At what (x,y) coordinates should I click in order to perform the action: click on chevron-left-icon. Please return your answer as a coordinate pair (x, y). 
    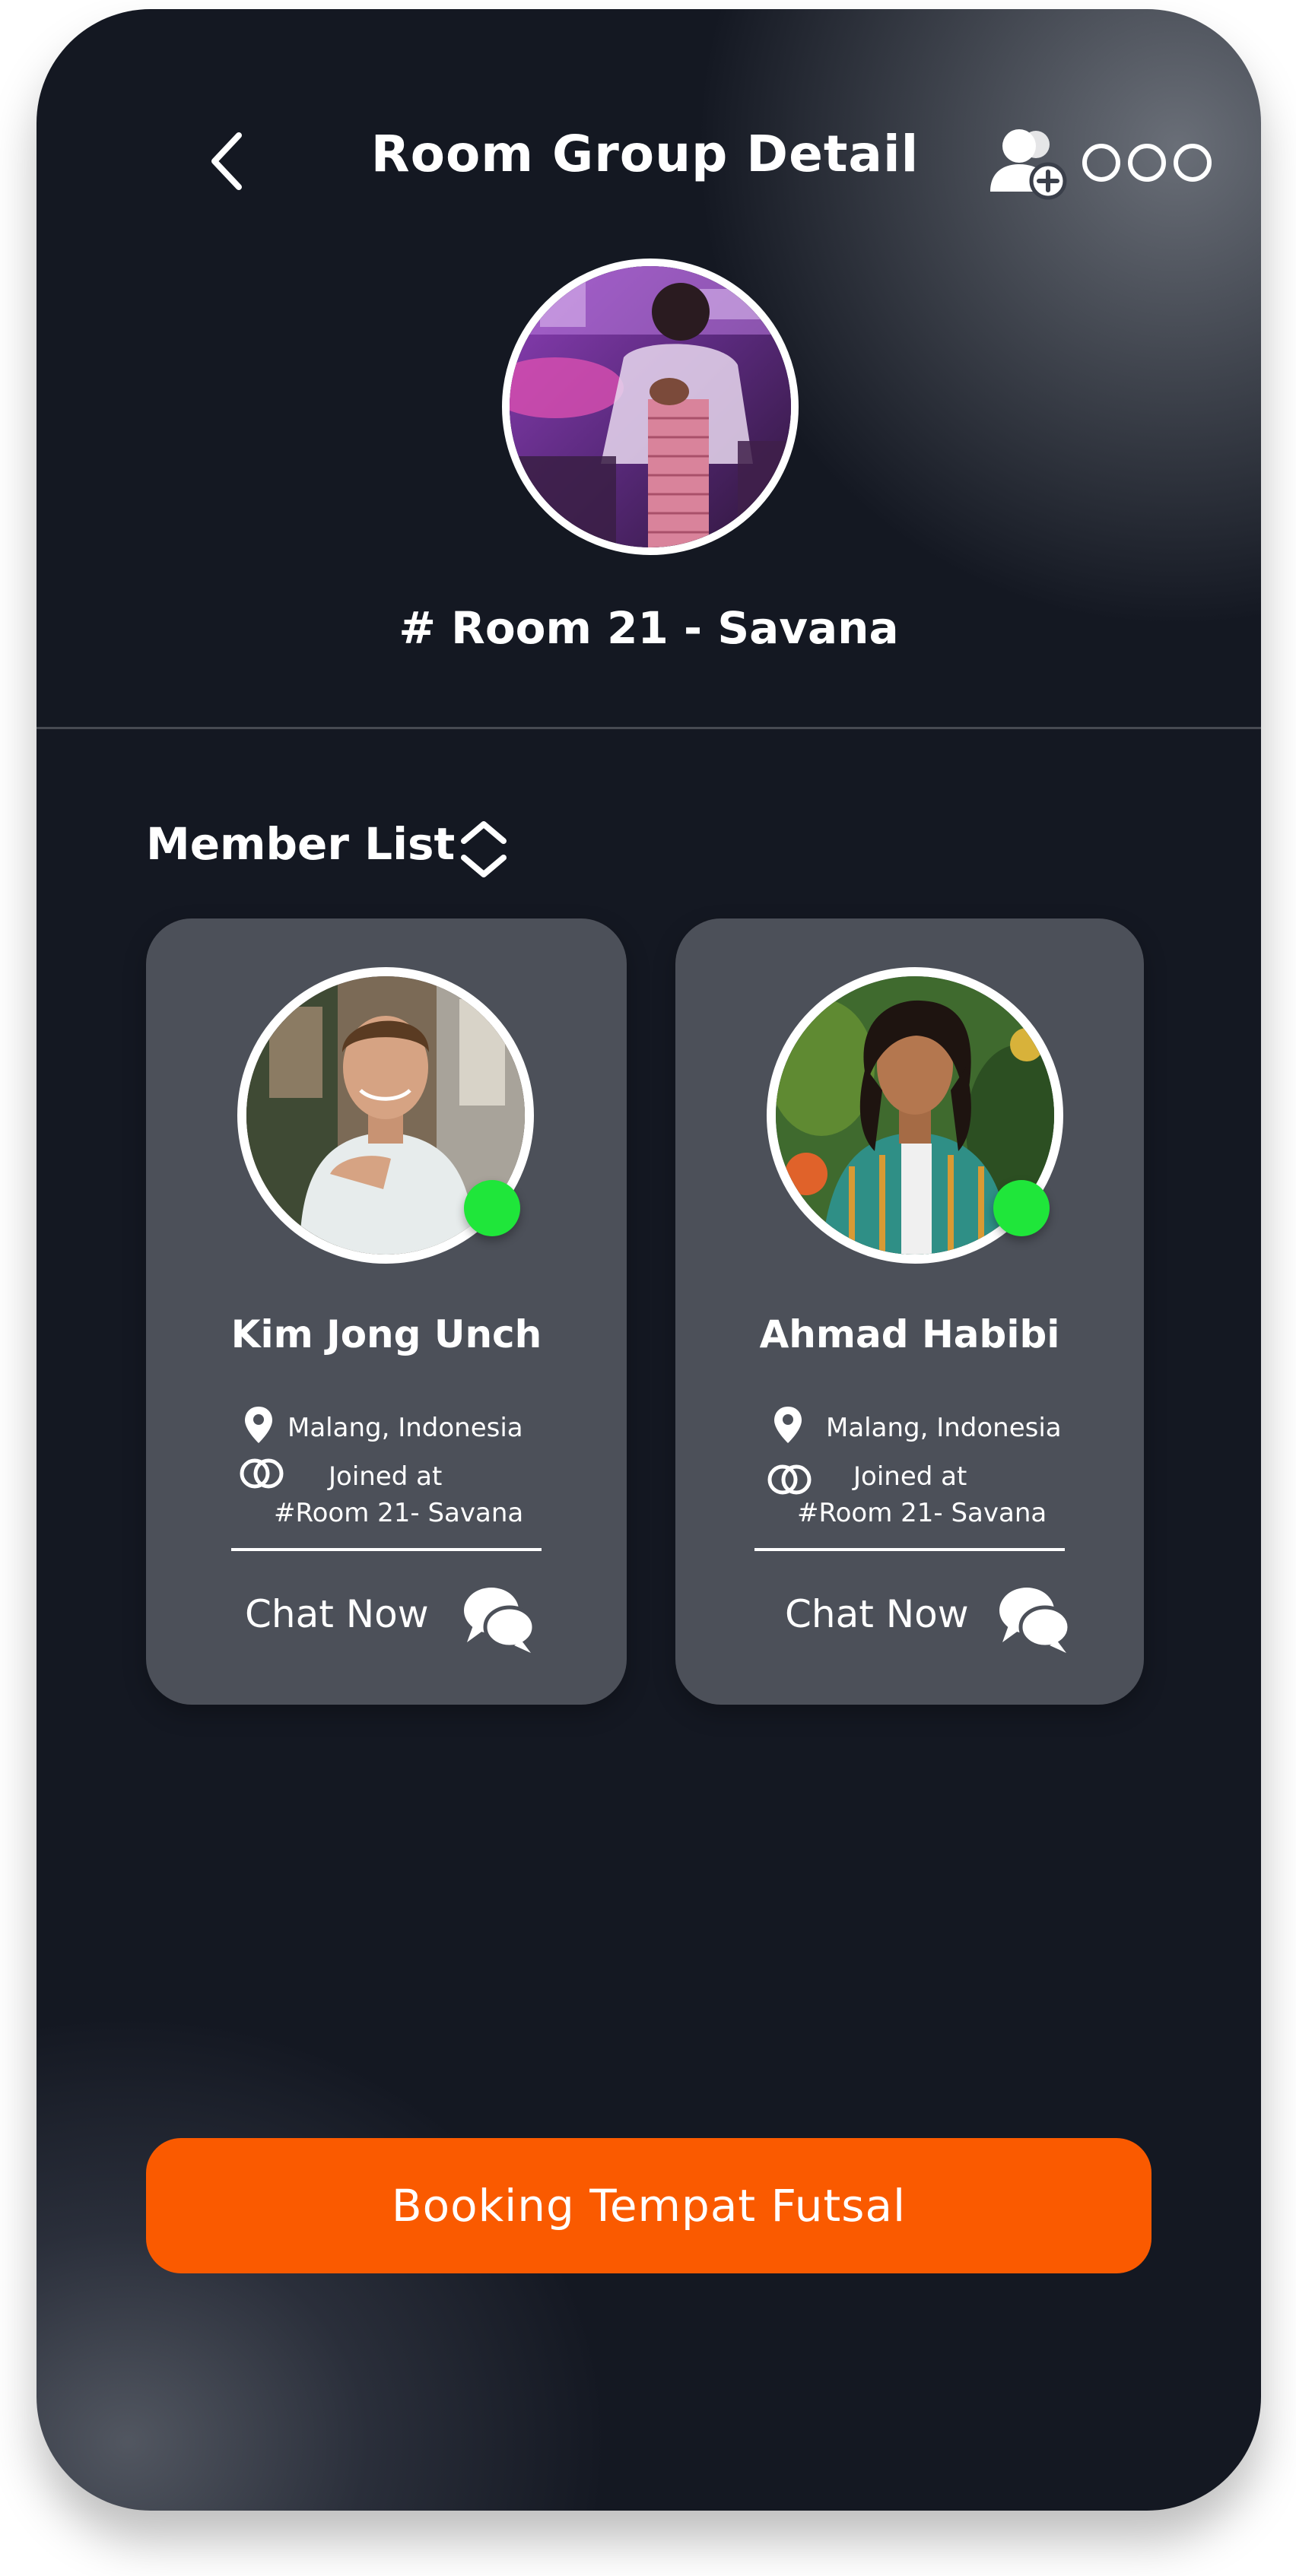
    Looking at the image, I should click on (226, 161).